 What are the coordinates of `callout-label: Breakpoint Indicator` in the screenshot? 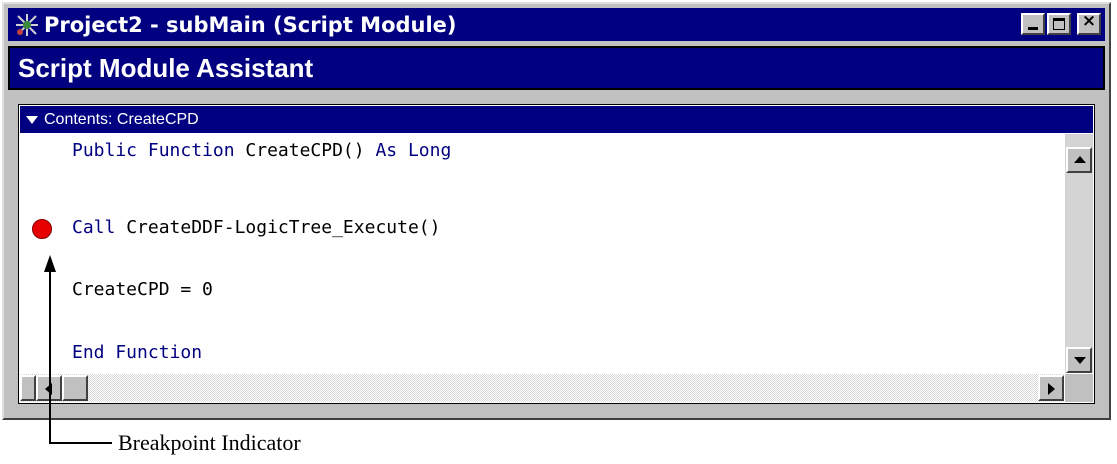 It's located at (209, 442).